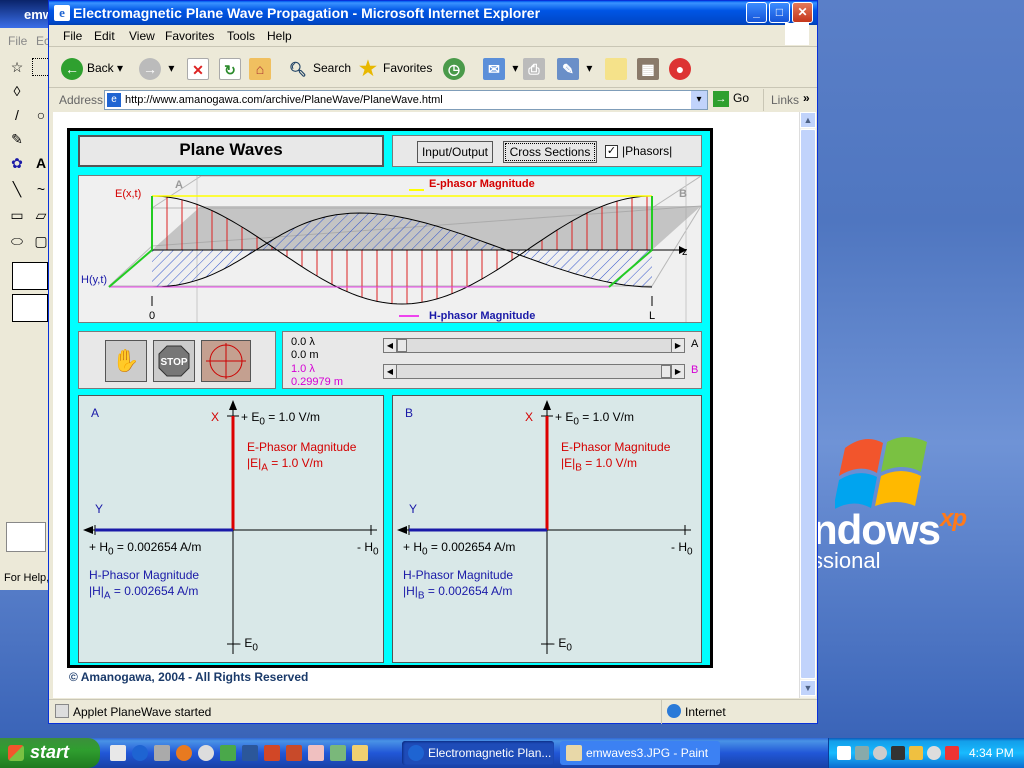 The width and height of the screenshot is (1024, 768). I want to click on refresh-icon: ↻, so click(230, 68).